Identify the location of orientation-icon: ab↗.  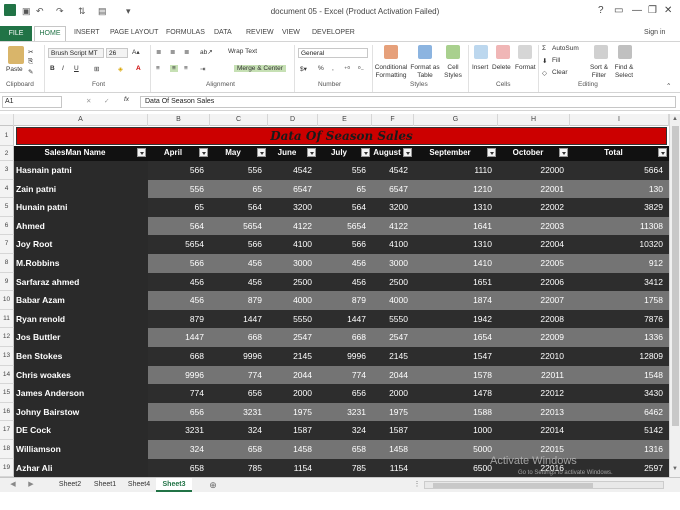
(206, 52).